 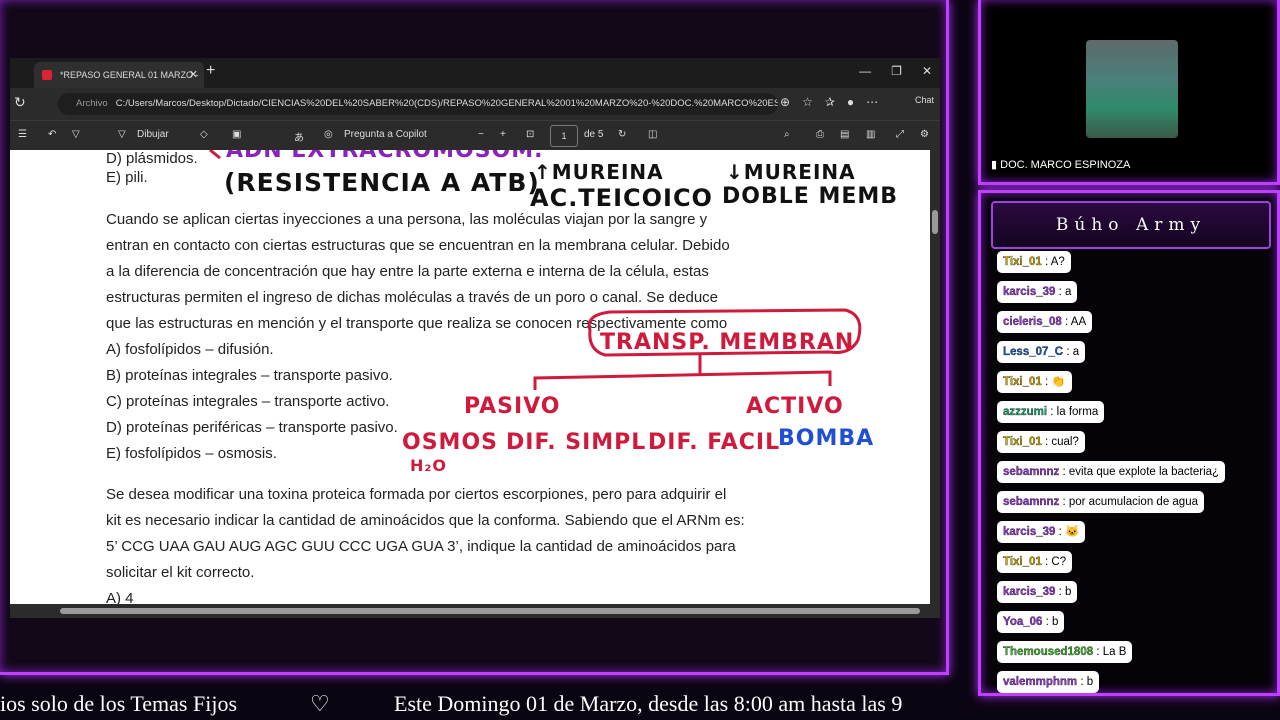 What do you see at coordinates (599, 172) in the screenshot?
I see `note-mureina-up: ↑MUREINA` at bounding box center [599, 172].